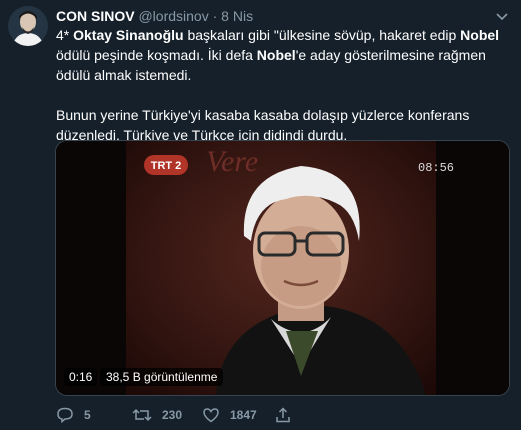 Image resolution: width=521 pixels, height=430 pixels. What do you see at coordinates (142, 415) in the screenshot?
I see `retweet-icon` at bounding box center [142, 415].